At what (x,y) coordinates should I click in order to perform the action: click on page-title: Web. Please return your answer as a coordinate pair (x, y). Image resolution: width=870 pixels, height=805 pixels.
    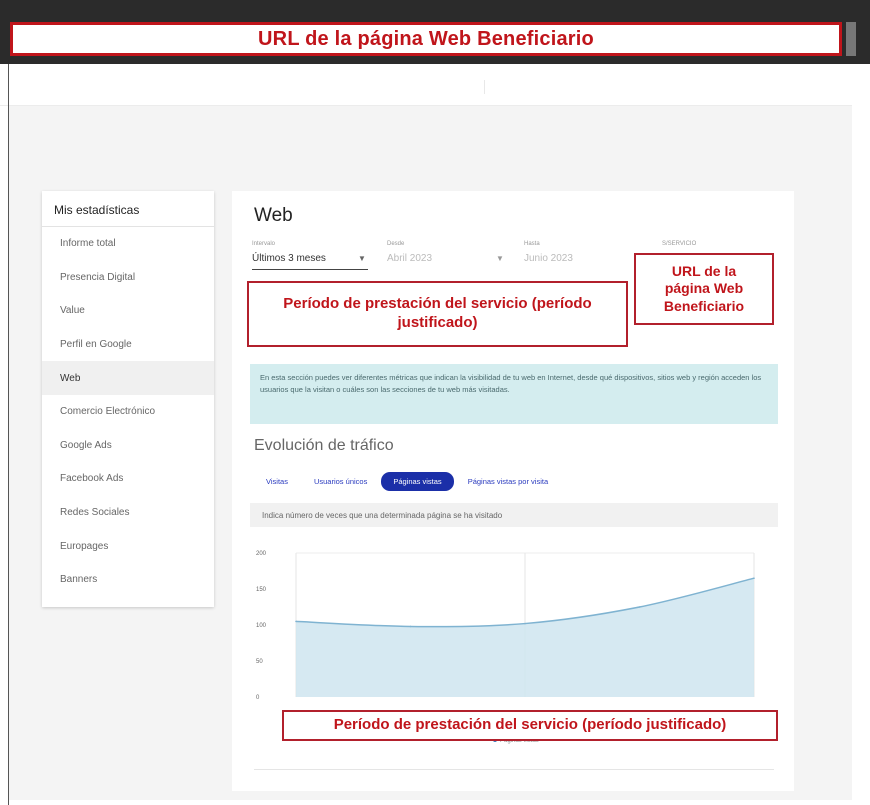
    Looking at the image, I should click on (273, 215).